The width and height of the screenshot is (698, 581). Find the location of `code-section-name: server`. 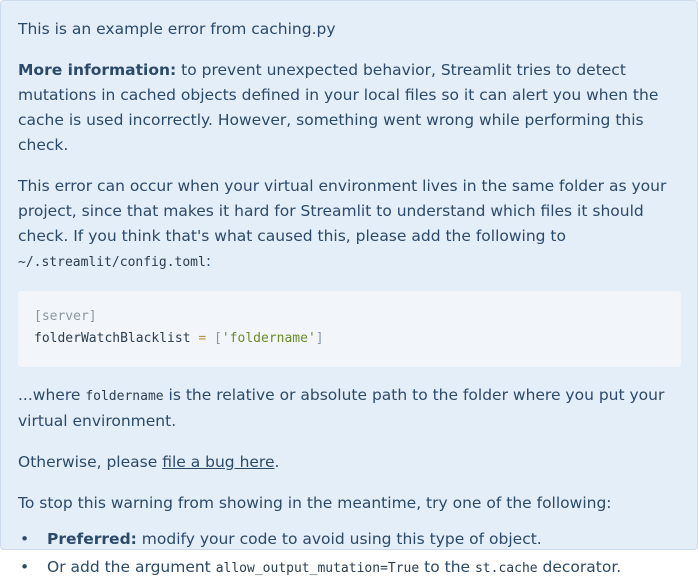

code-section-name: server is located at coordinates (65, 316).